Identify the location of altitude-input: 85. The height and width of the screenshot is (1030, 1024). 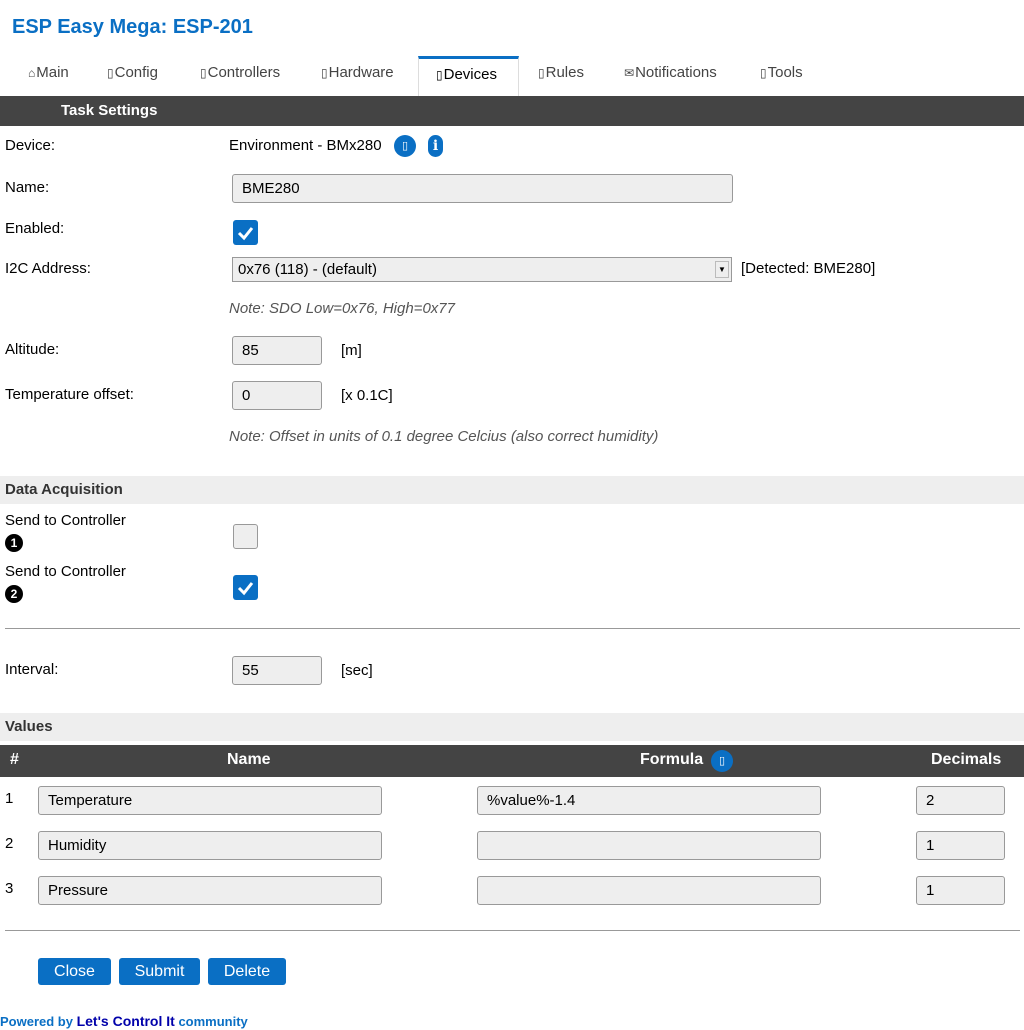
(277, 350).